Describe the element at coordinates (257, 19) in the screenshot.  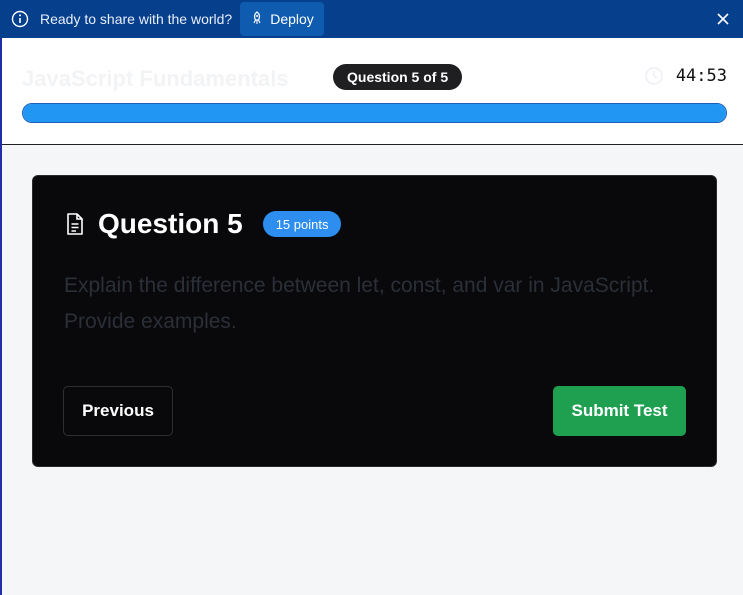
I see `rocket-icon` at that location.